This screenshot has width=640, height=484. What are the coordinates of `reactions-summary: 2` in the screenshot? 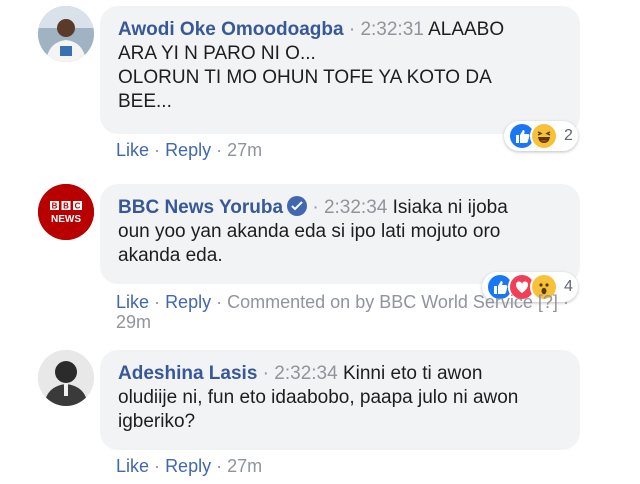 It's located at (541, 136).